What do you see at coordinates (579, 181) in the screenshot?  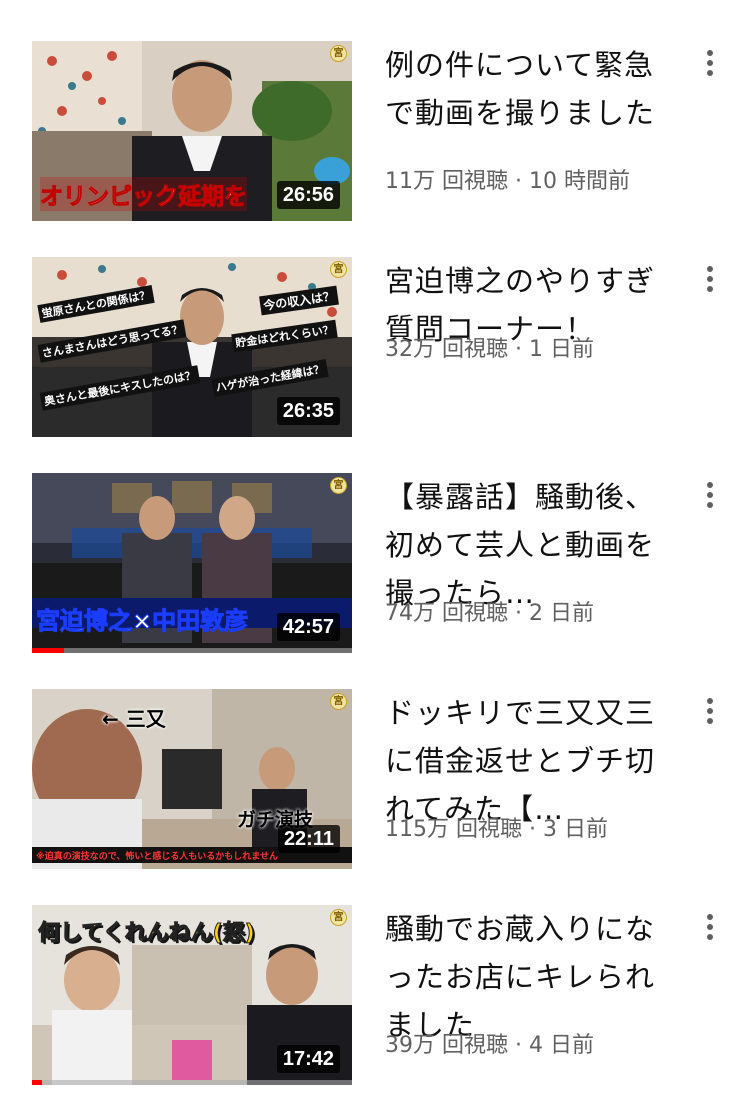 I see `upload-age: 10 時間前` at bounding box center [579, 181].